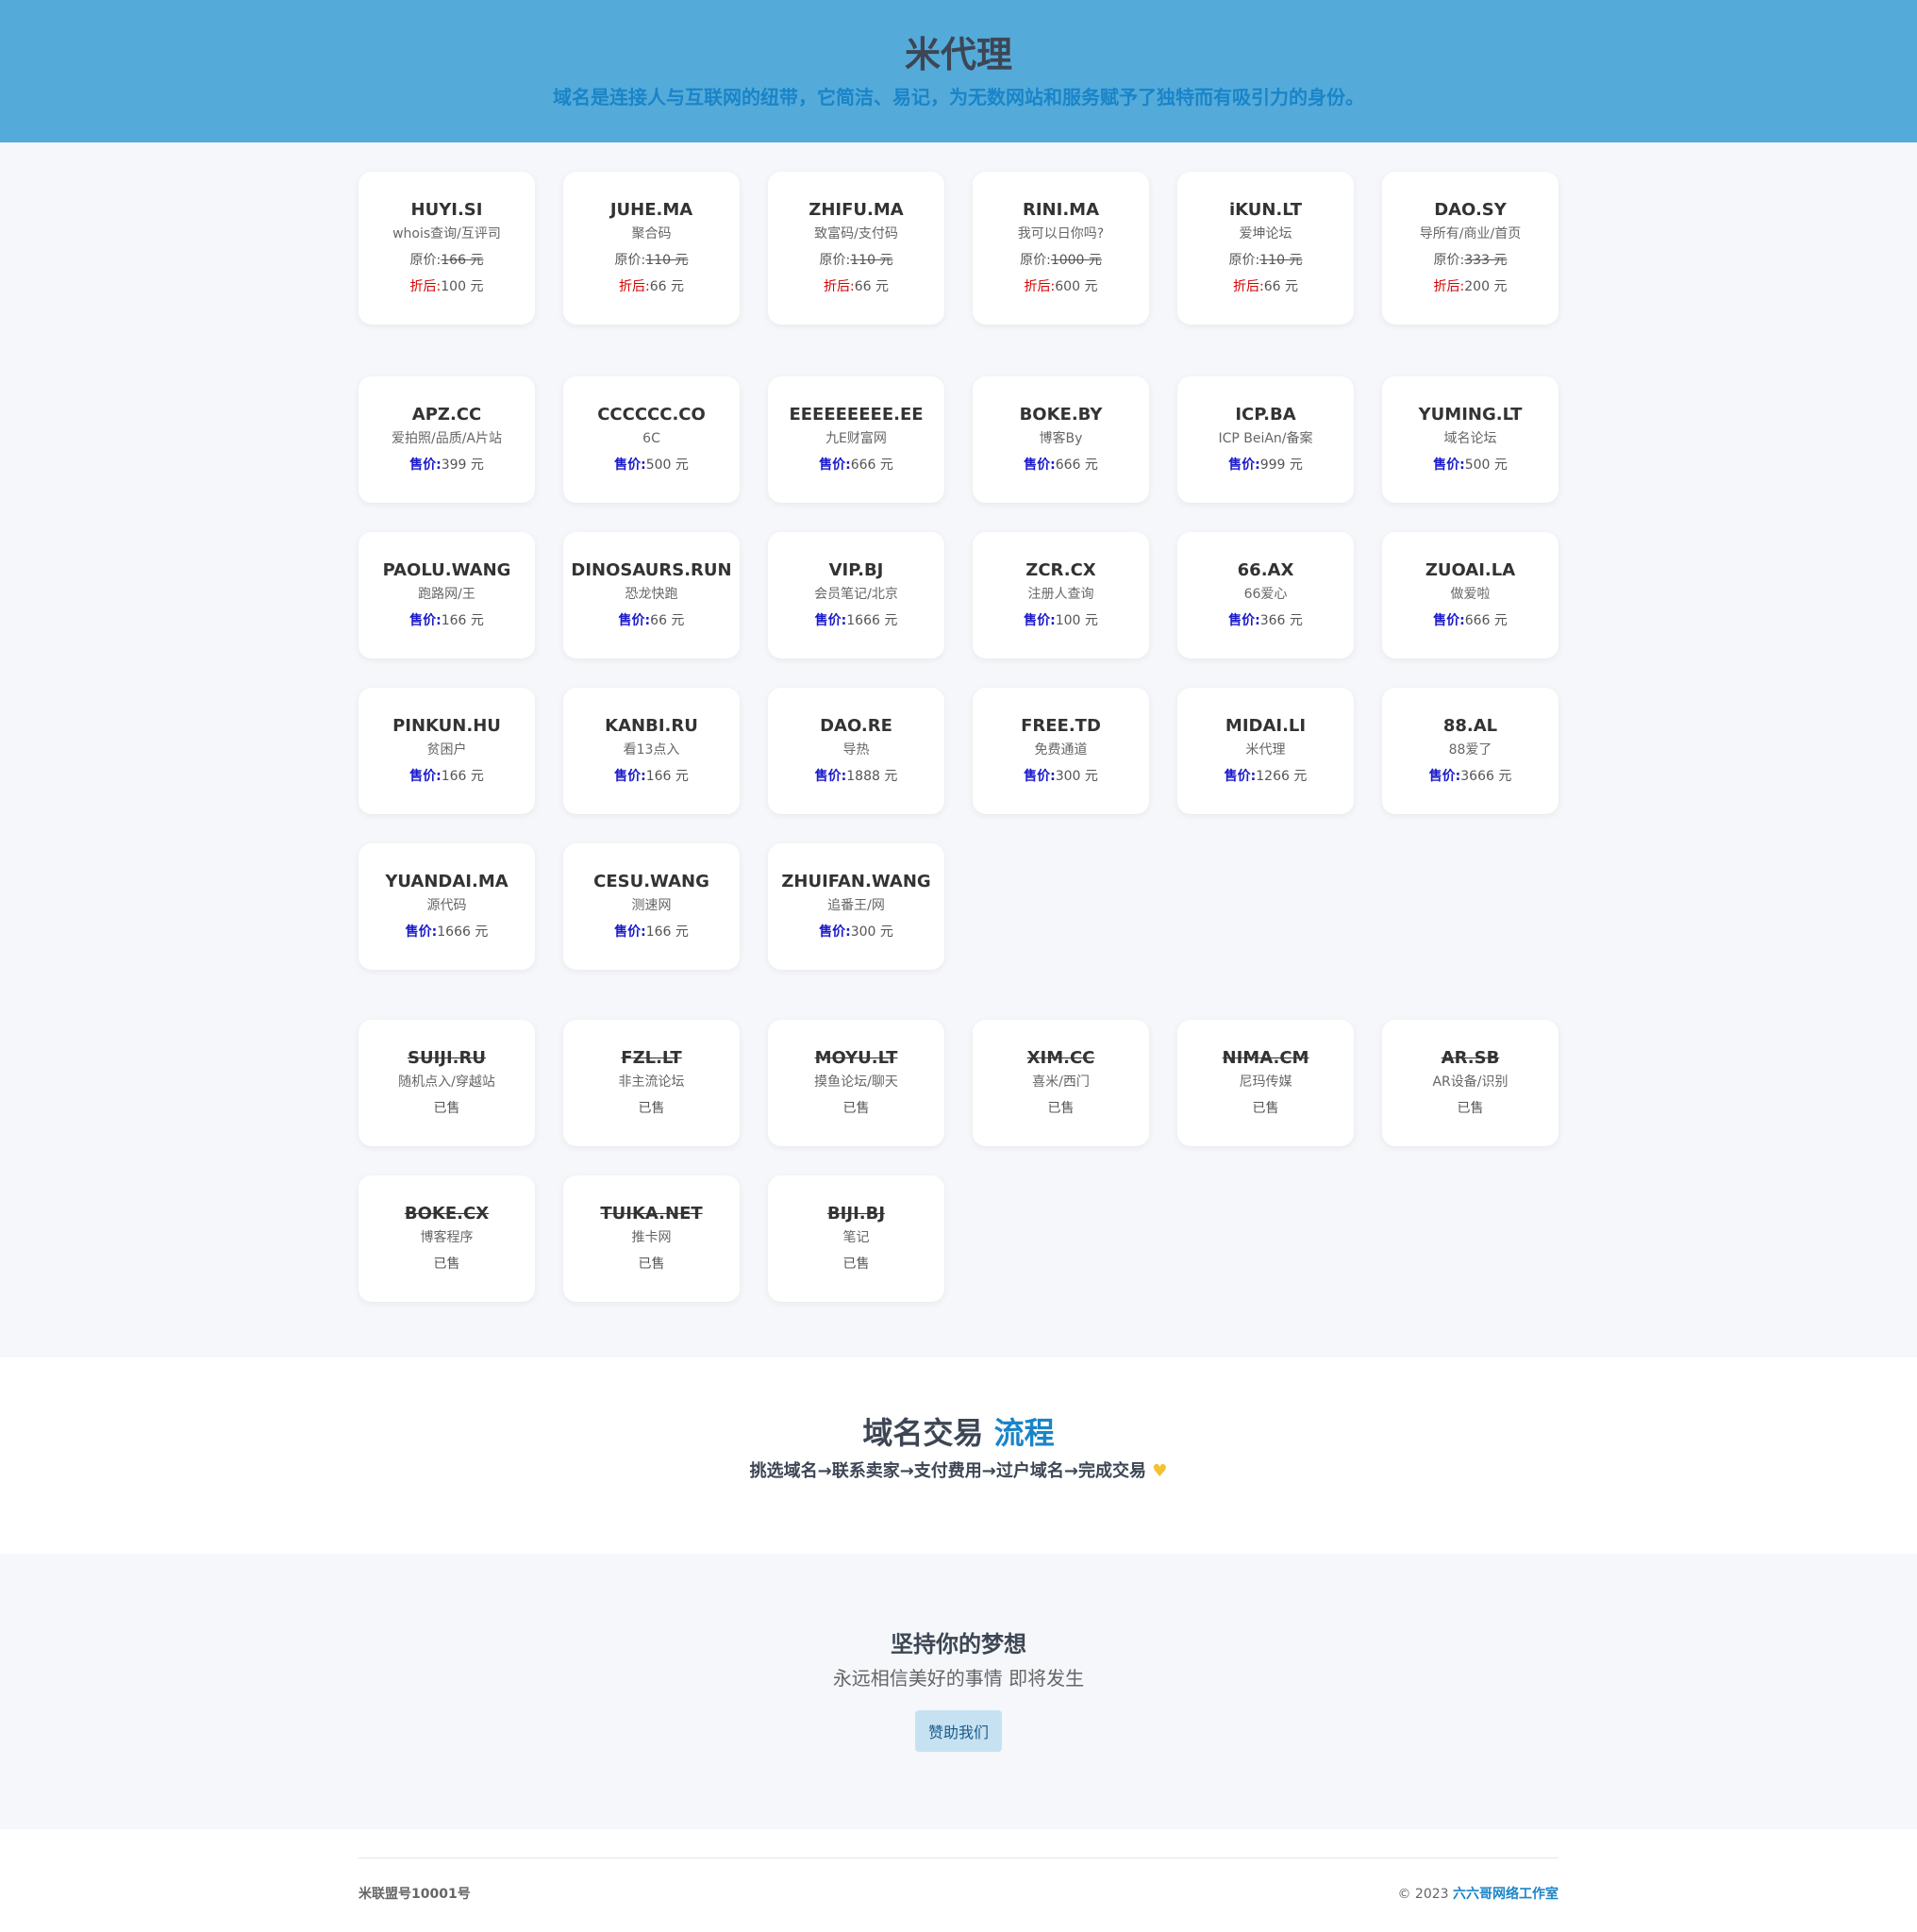 The height and width of the screenshot is (1932, 1917). What do you see at coordinates (1067, 287) in the screenshot?
I see `discount-price-amount: 600` at bounding box center [1067, 287].